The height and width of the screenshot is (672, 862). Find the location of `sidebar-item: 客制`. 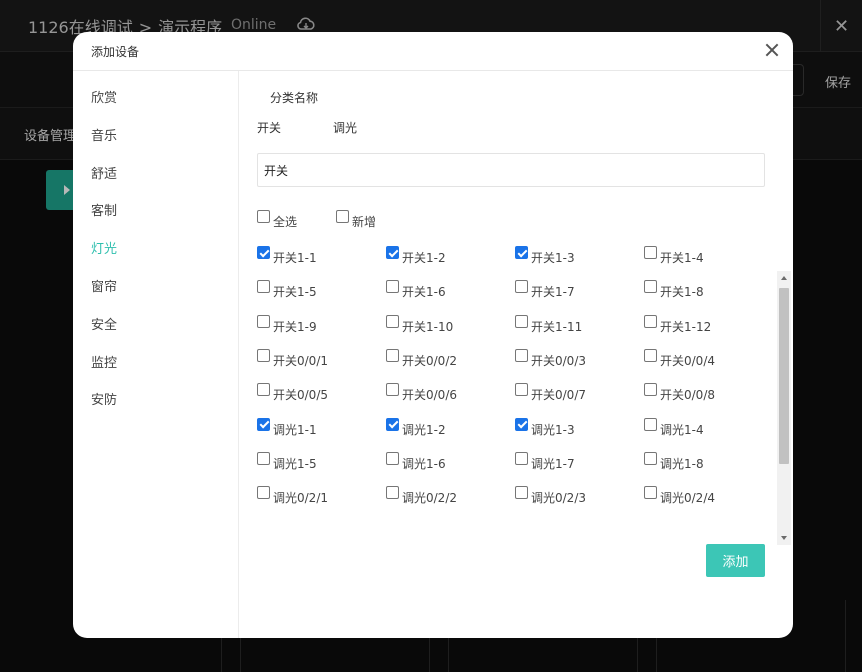

sidebar-item: 客制 is located at coordinates (104, 209).